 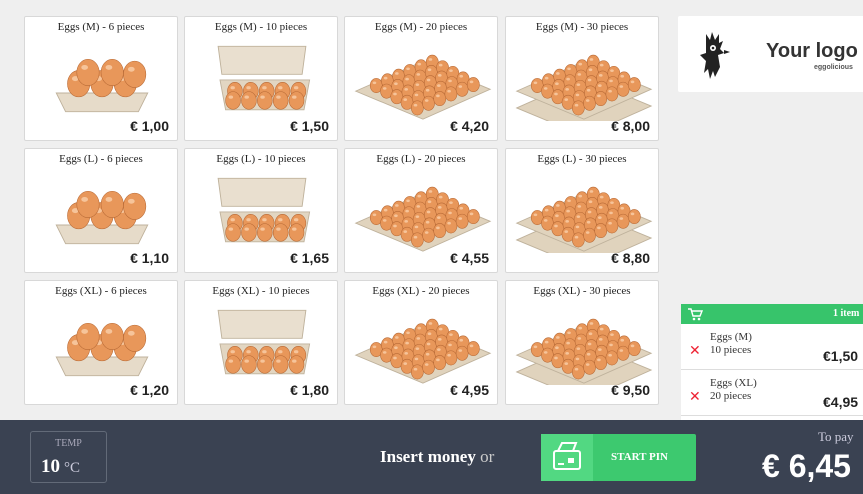 I want to click on cart-item: ✕ Eggs (XL) 20 pieces €4,95, so click(x=772, y=393).